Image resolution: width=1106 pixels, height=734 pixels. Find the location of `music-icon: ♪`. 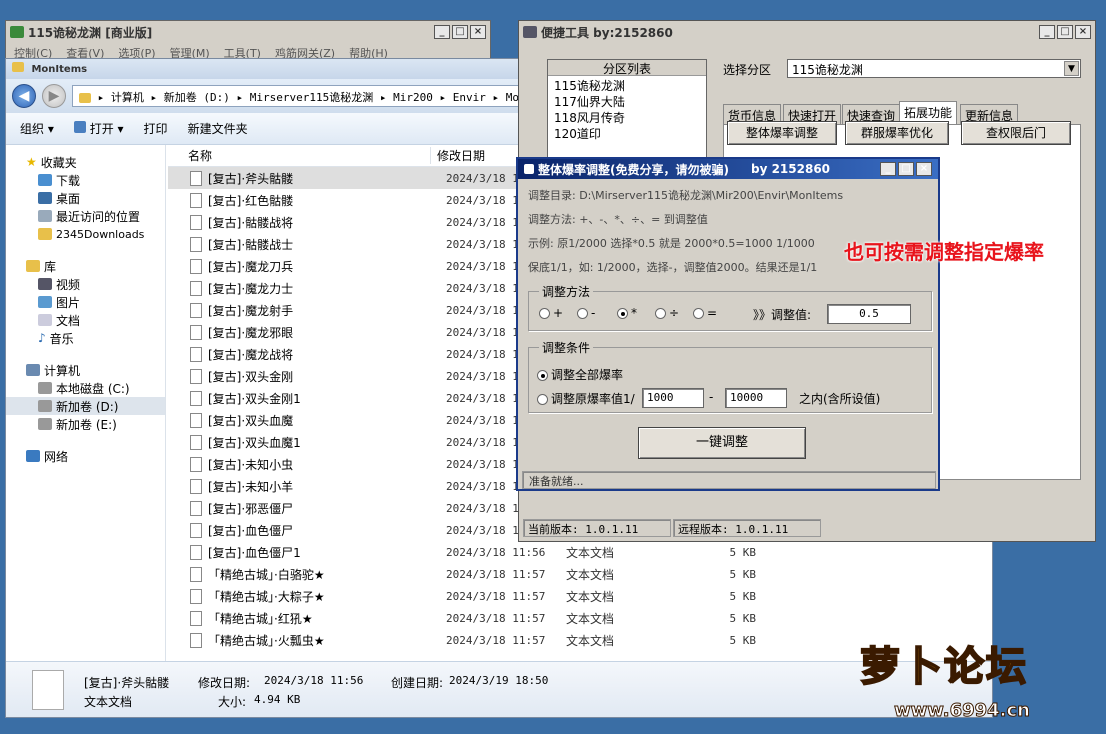

music-icon: ♪ is located at coordinates (42, 338).